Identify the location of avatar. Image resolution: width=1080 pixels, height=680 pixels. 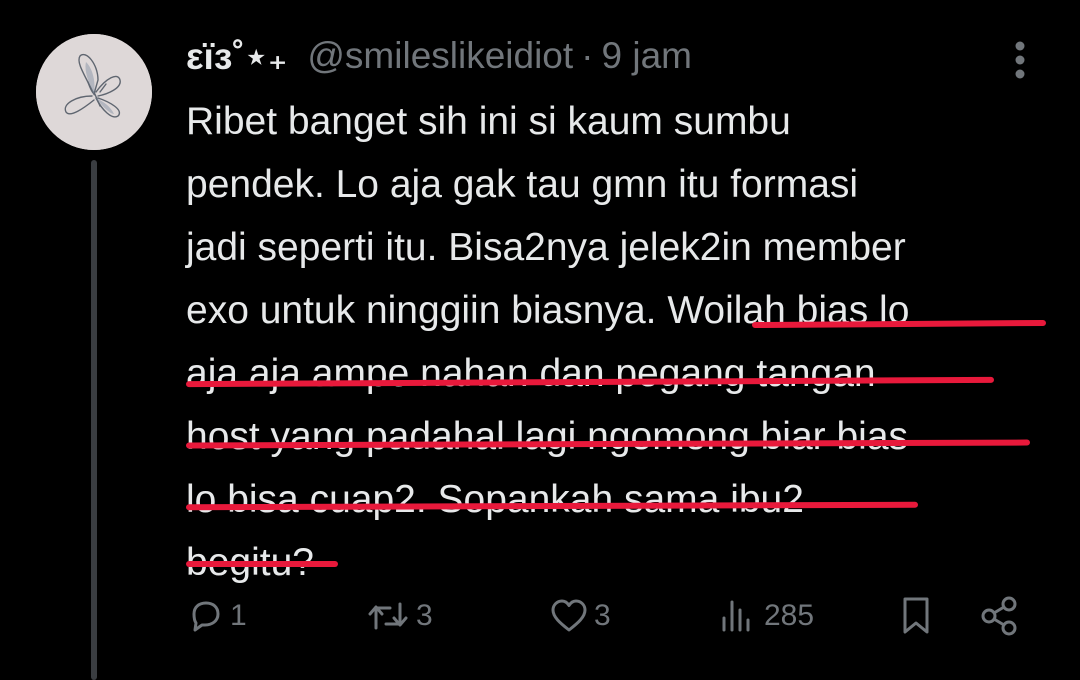
(94, 92).